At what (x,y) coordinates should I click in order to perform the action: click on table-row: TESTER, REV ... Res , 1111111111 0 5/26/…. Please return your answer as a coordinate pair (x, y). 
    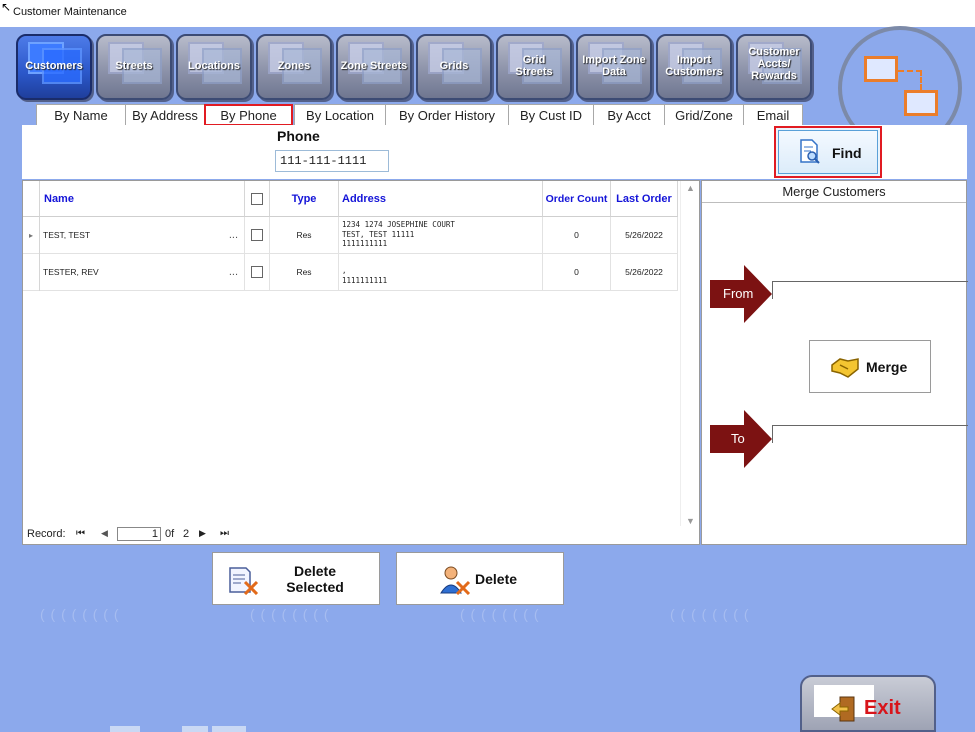
    Looking at the image, I should click on (350, 272).